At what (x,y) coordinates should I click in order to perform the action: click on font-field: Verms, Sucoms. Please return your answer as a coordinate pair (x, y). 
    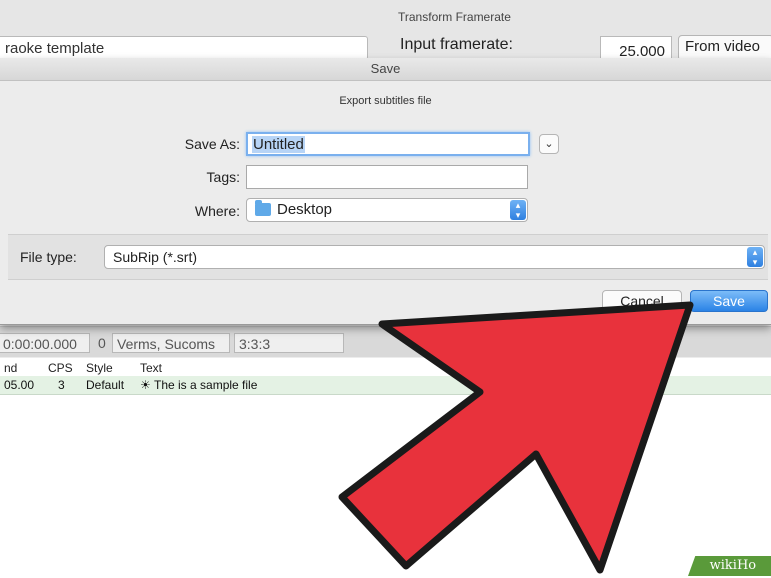
    Looking at the image, I should click on (171, 343).